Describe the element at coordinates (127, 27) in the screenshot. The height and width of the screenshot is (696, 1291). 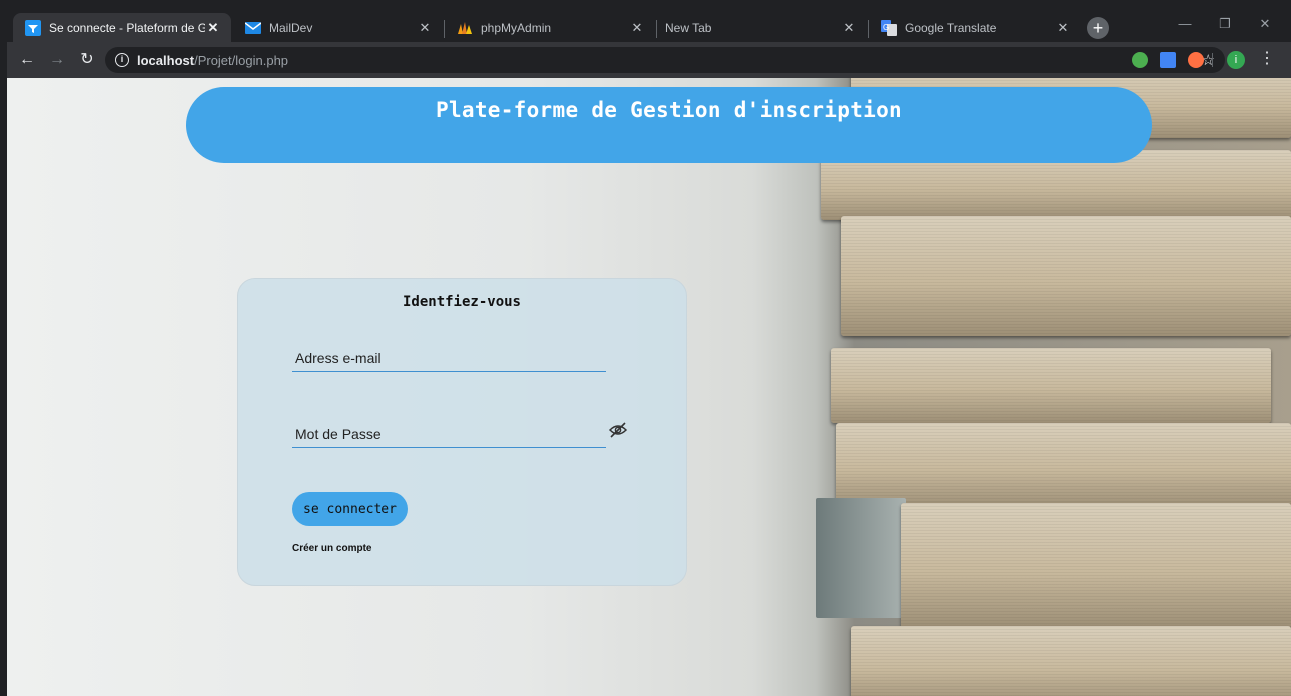
I see `tab-title: Se connecte - Plateform de Ge` at that location.